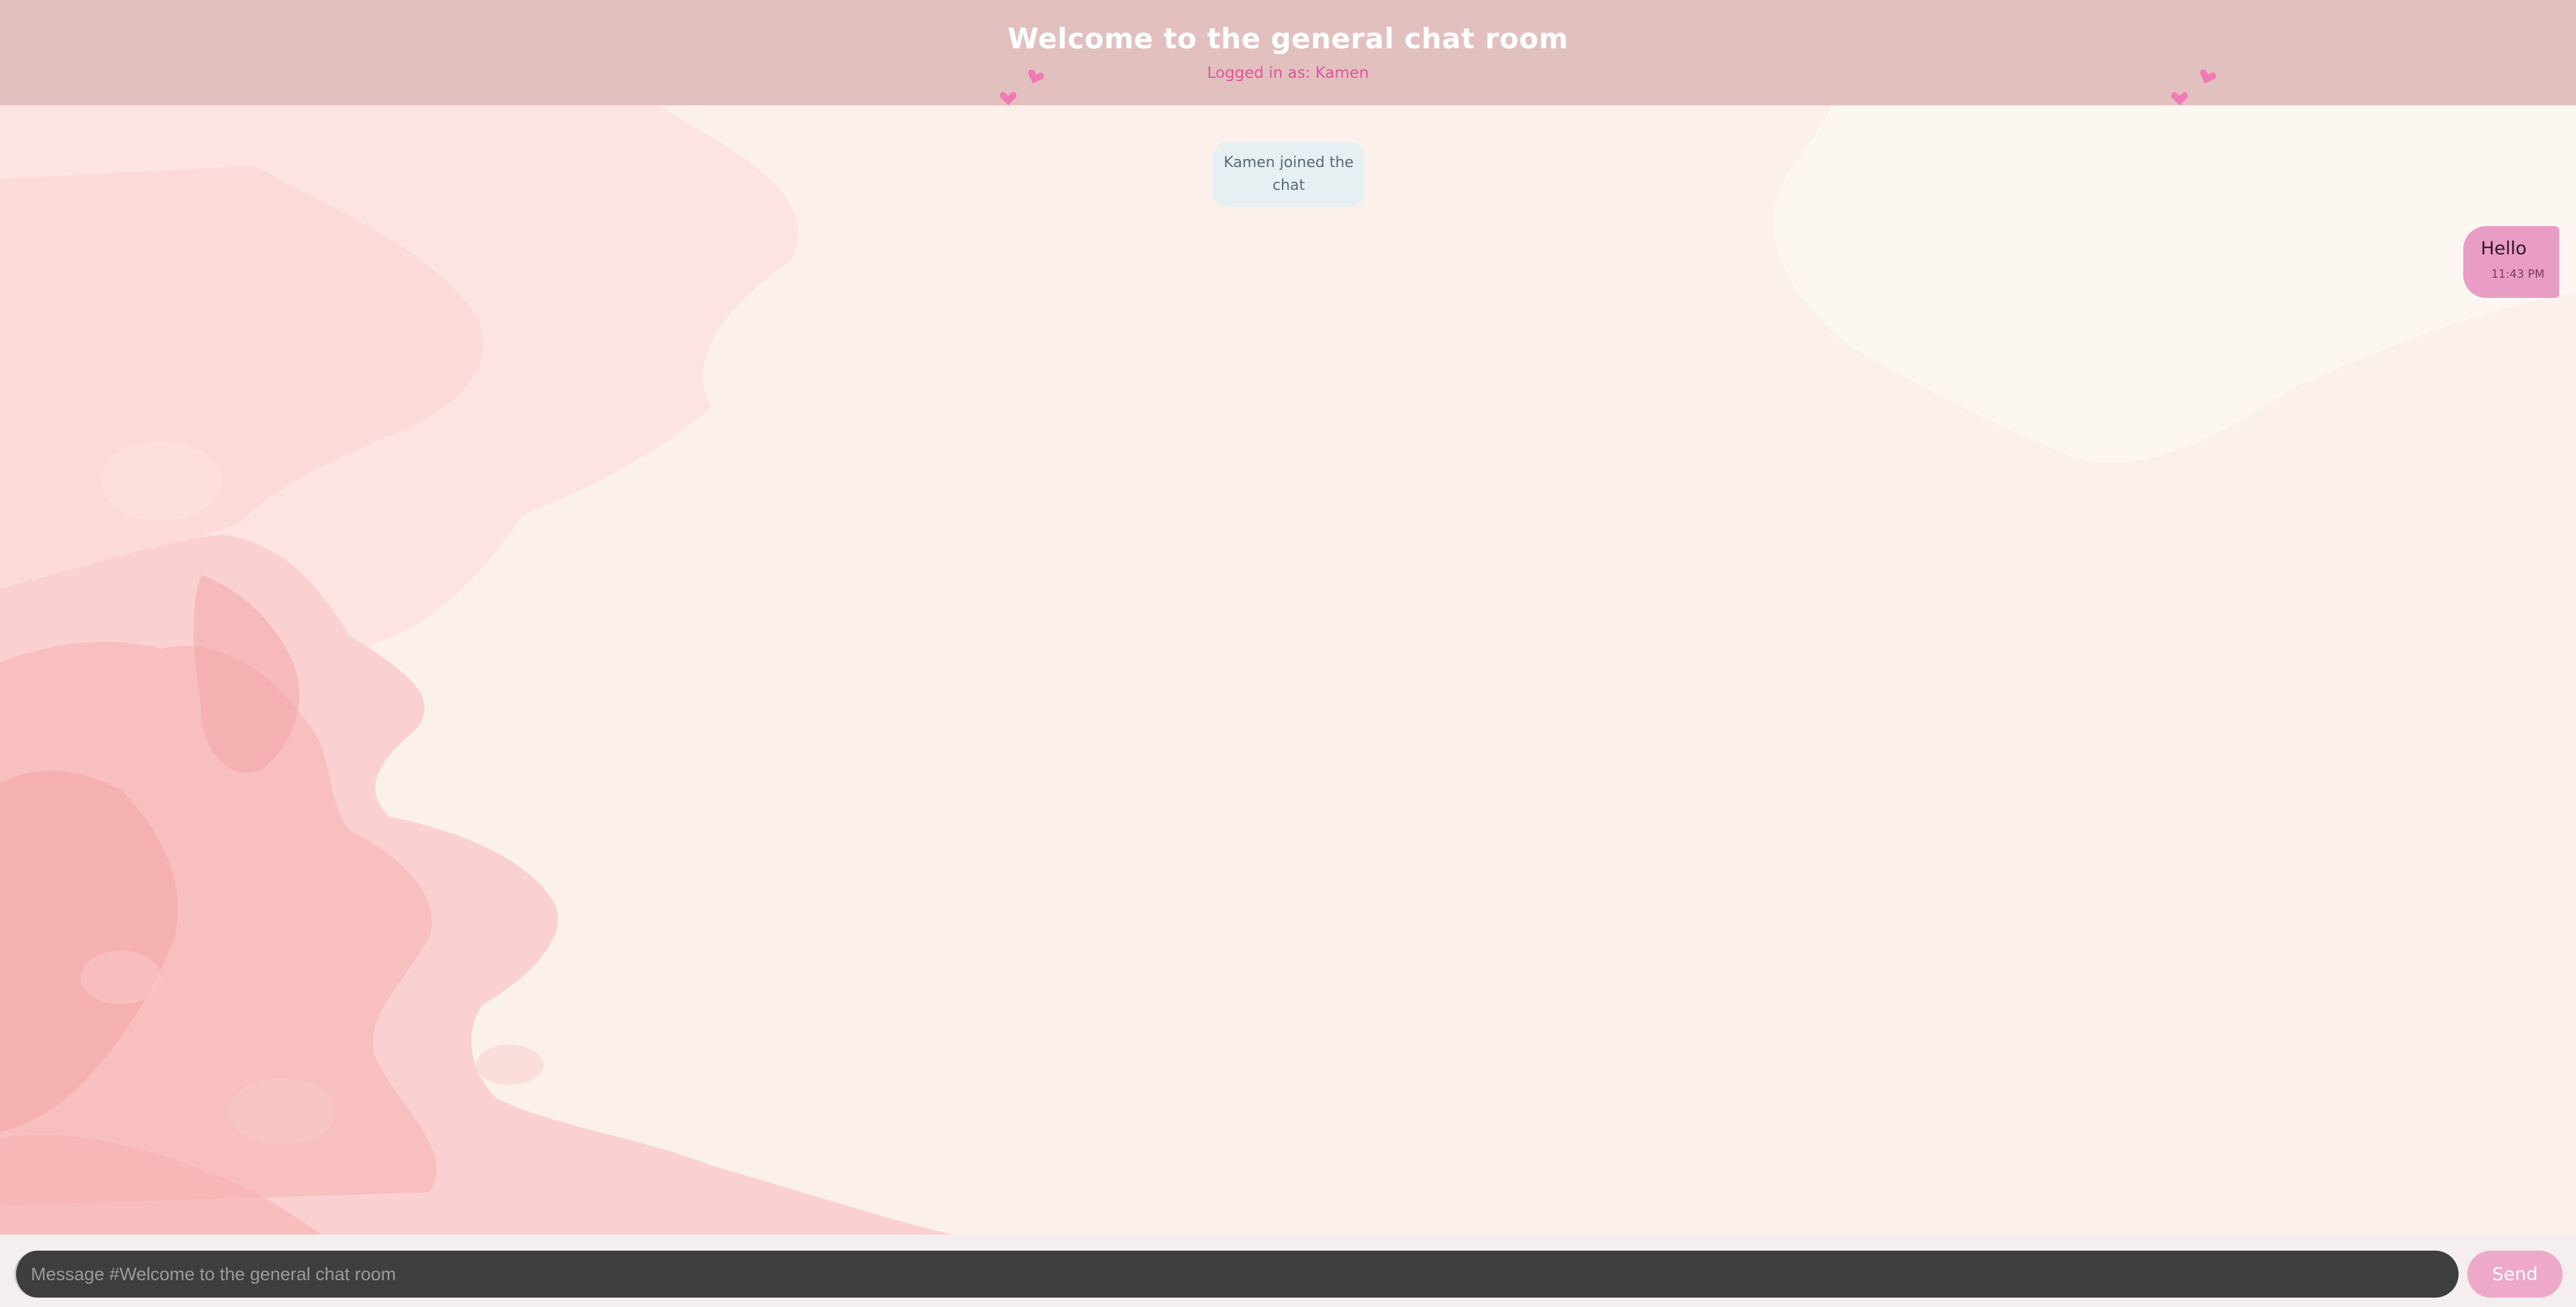  I want to click on message-input, so click(1236, 1274).